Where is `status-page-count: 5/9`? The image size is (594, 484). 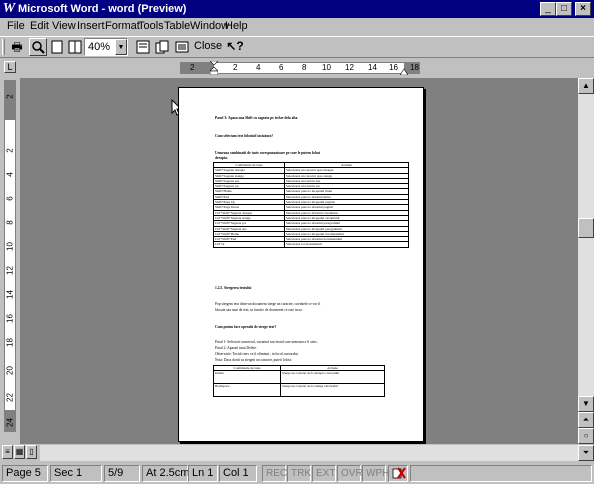 status-page-count: 5/9 is located at coordinates (122, 473).